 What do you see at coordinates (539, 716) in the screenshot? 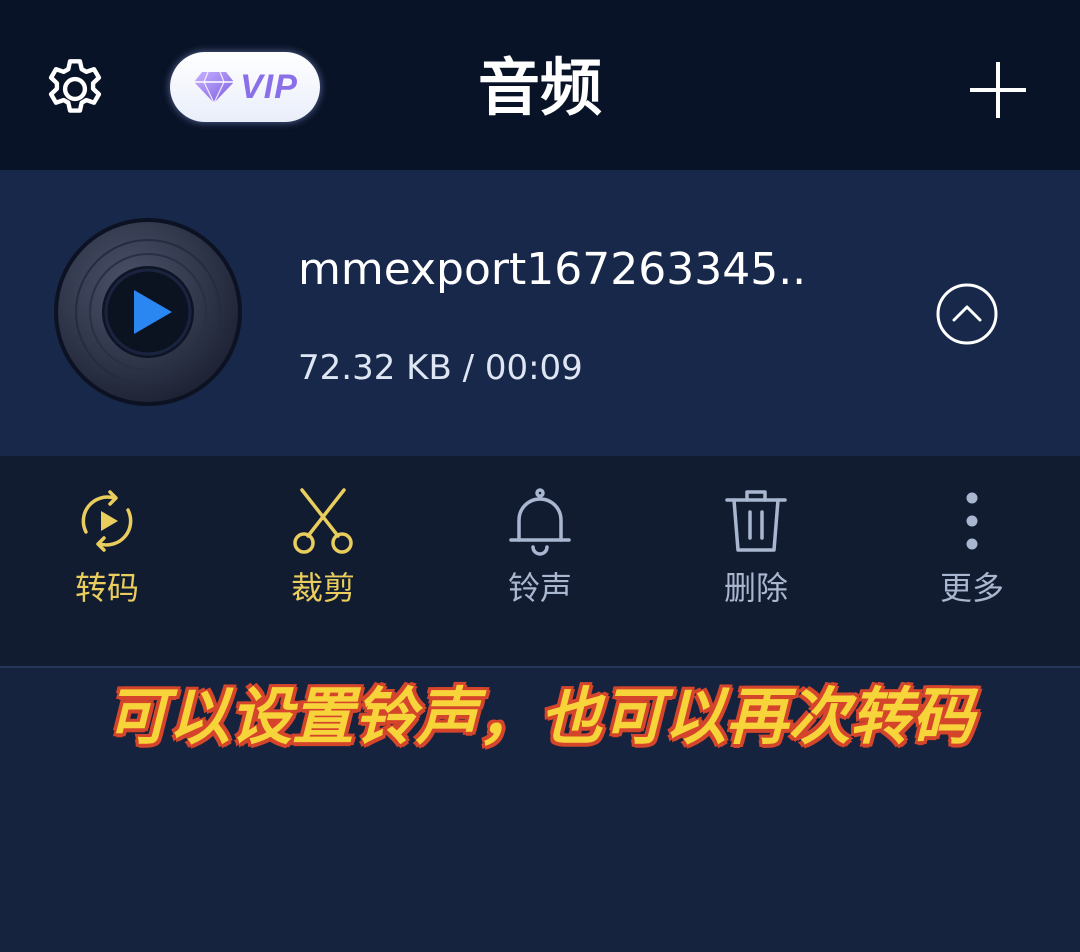
I see `overlay-caption: 可以设置铃声，也可以再次转码` at bounding box center [539, 716].